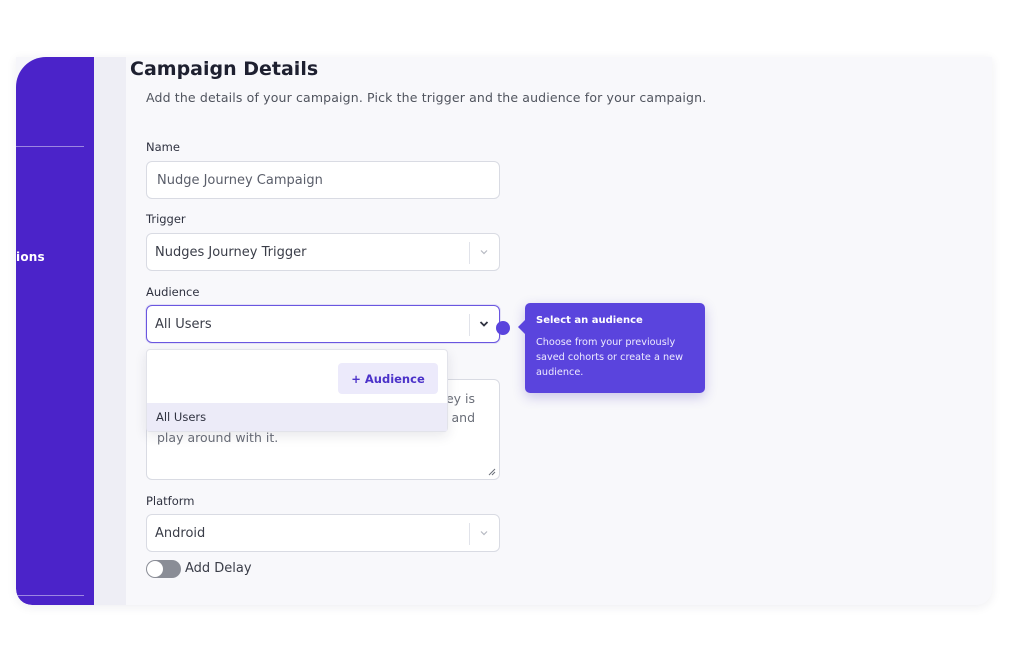 The image size is (1036, 662). I want to click on platform-label: Platform, so click(170, 501).